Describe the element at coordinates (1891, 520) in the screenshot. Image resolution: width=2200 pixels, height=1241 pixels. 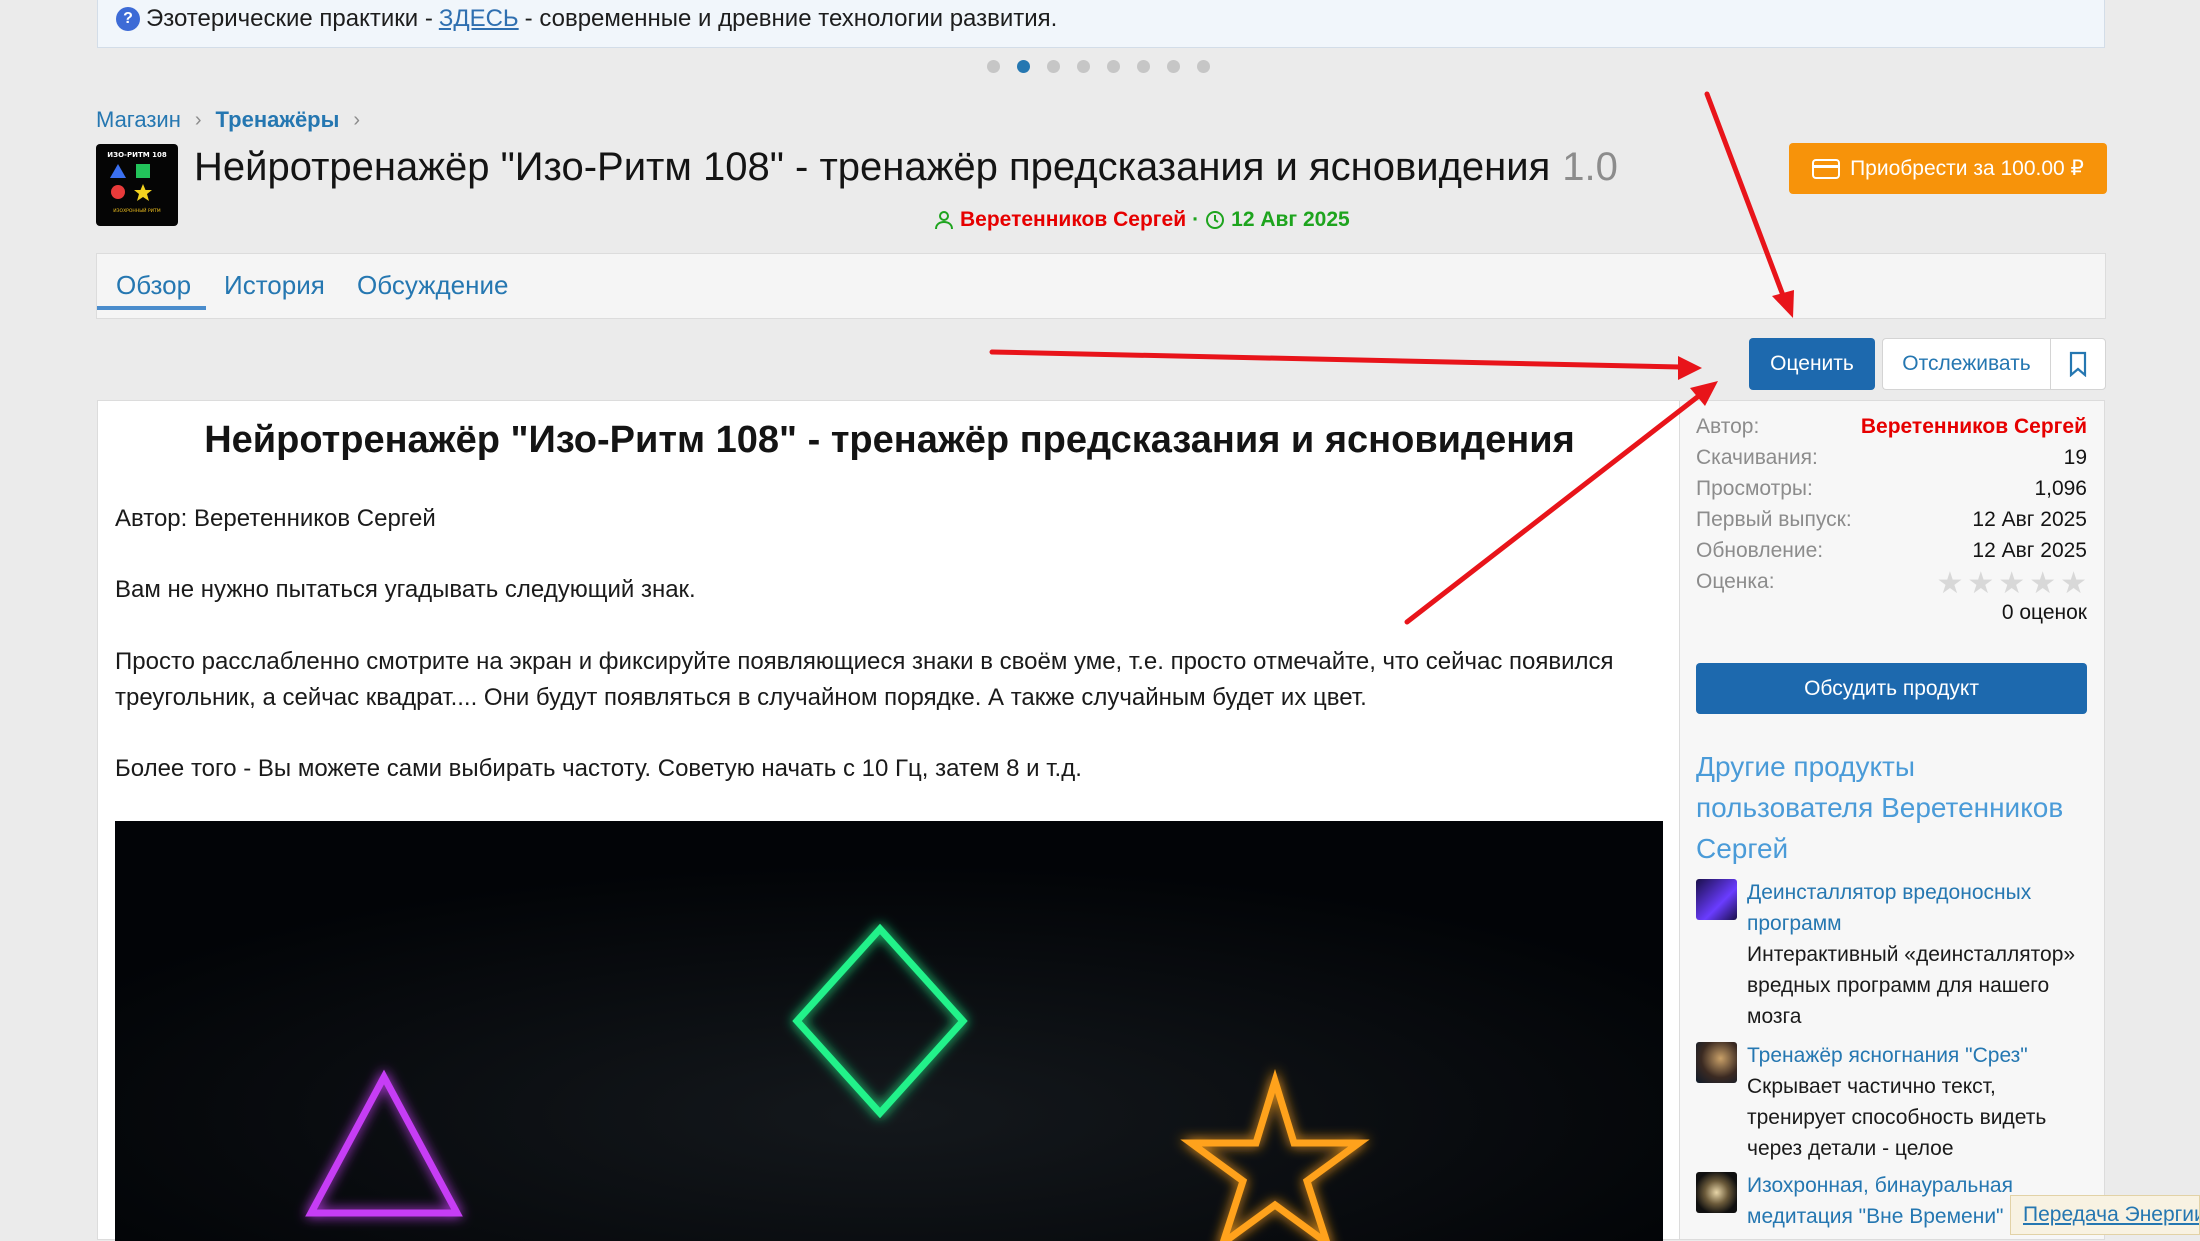
I see `info-first-release: Первый выпуск: 12 Авг 2025` at that location.